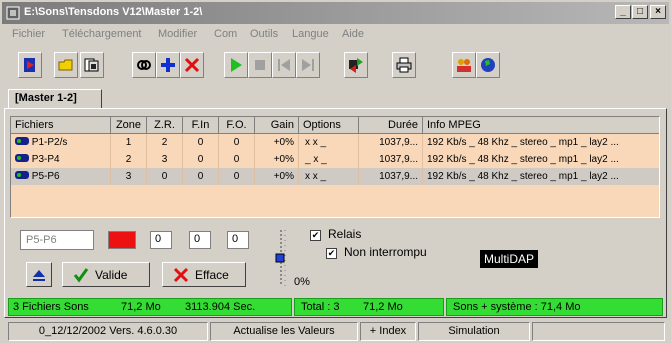 This screenshot has width=671, height=343. I want to click on menu-langue: Langue, so click(310, 34).